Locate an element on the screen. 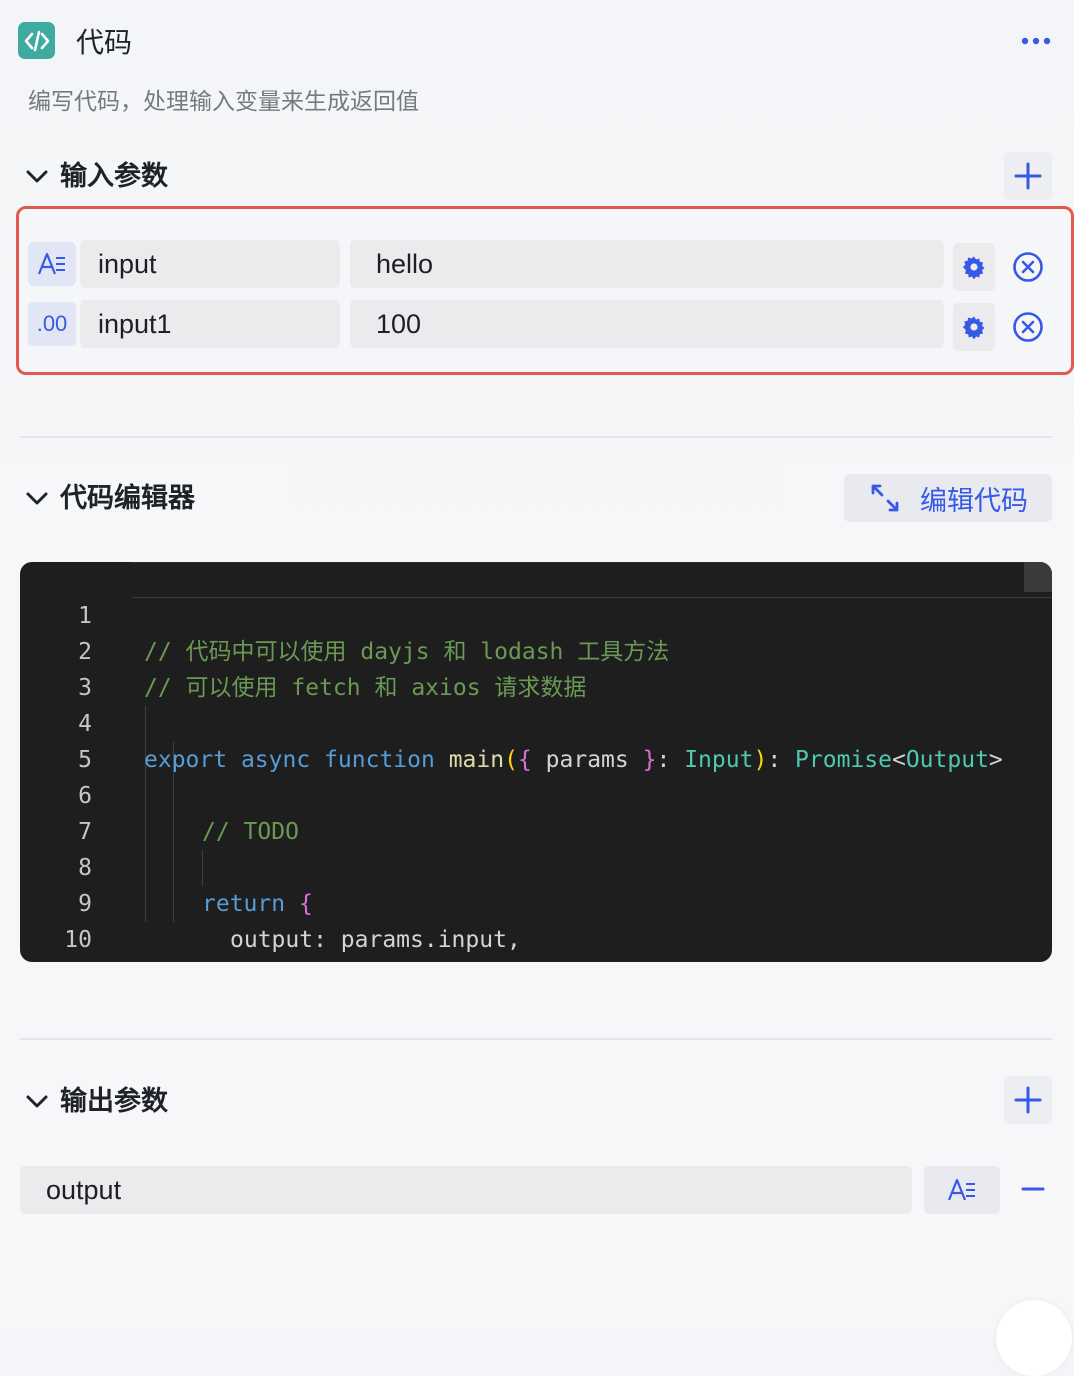 The height and width of the screenshot is (1376, 1074). node-description: 编写代码，处理输入变量来生成返回值 is located at coordinates (223, 101).